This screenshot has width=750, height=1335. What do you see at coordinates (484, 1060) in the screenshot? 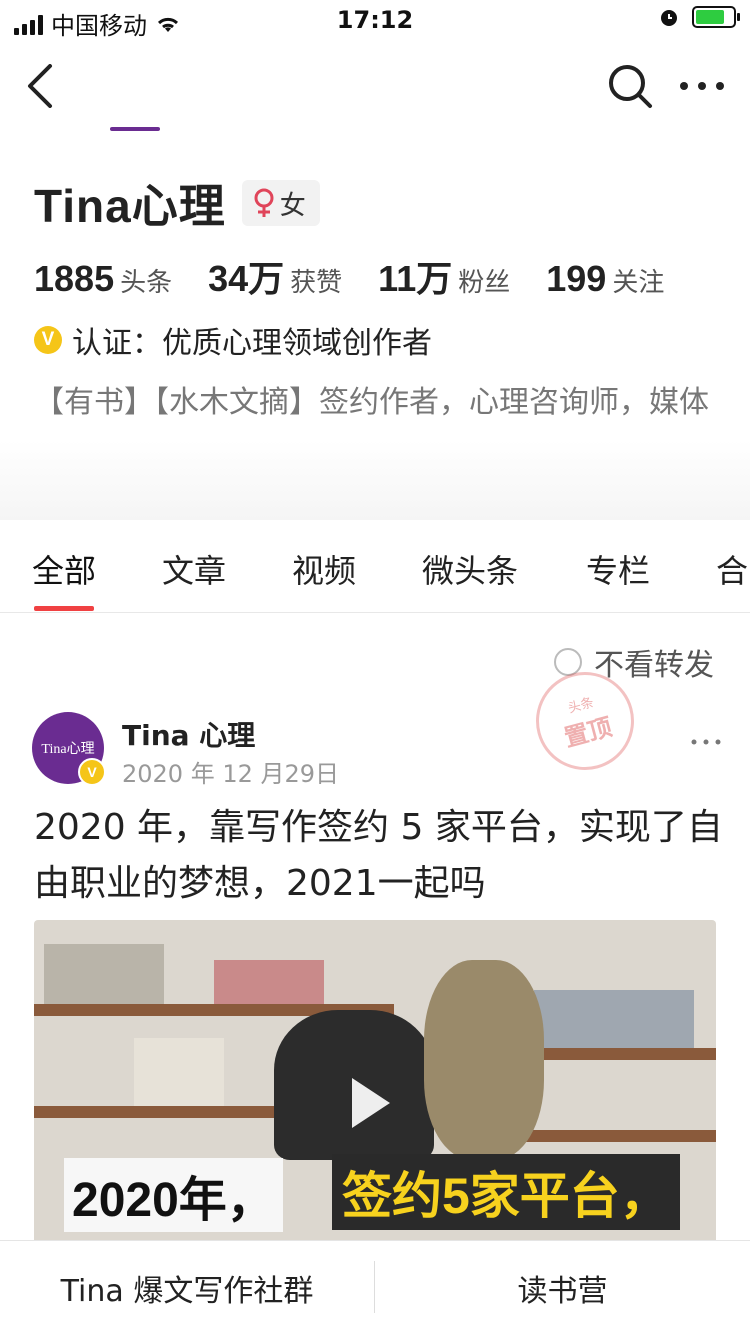
I see `flower-vase` at bounding box center [484, 1060].